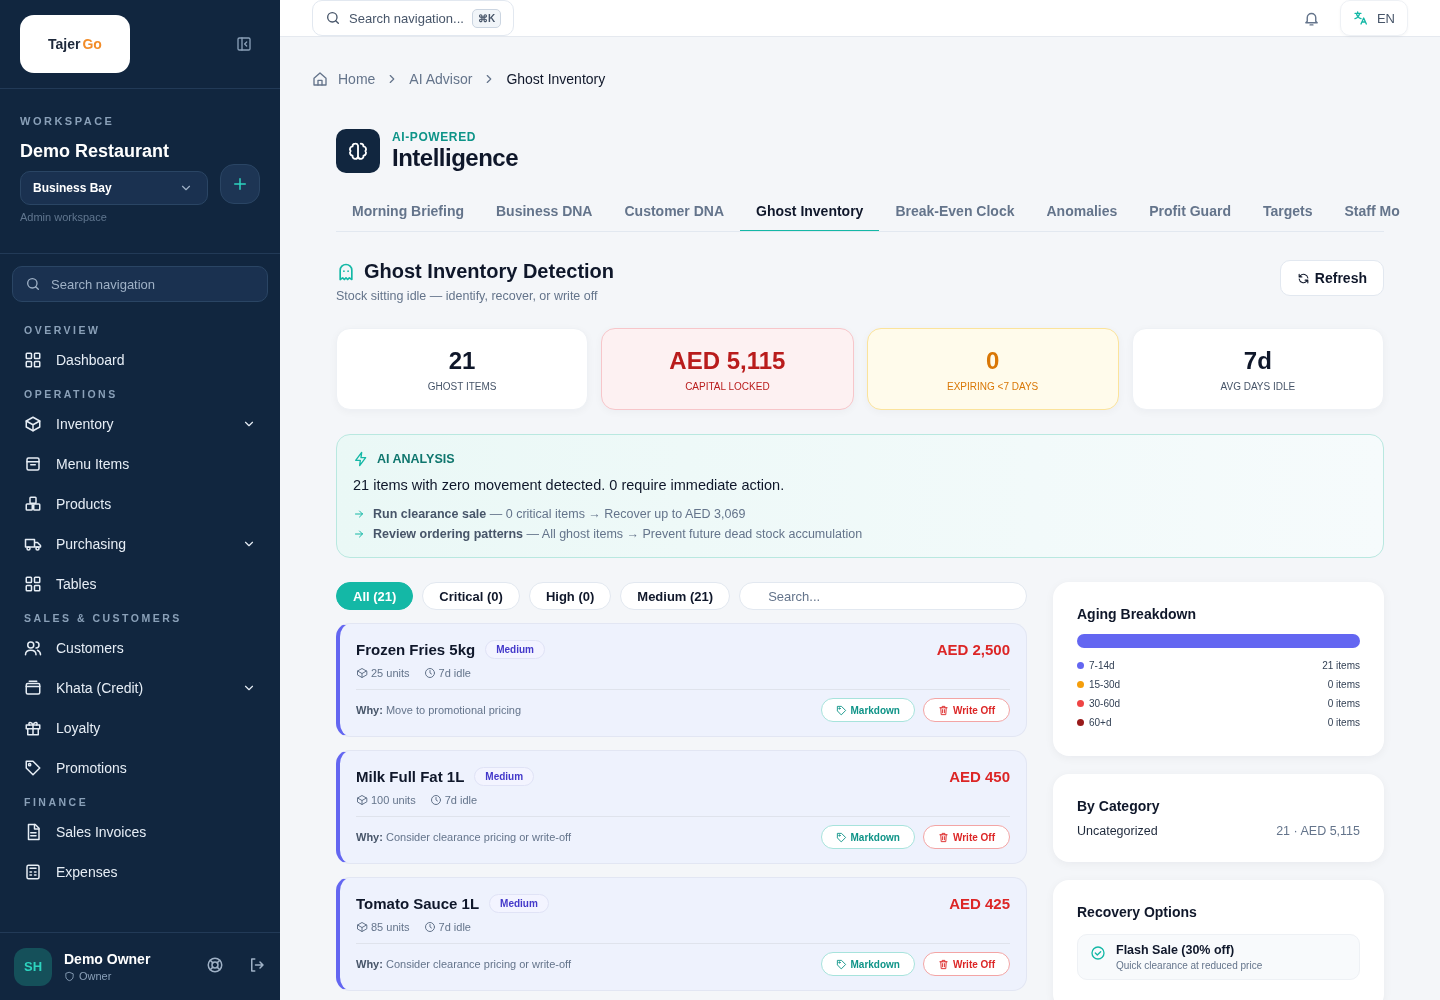 The width and height of the screenshot is (1440, 1000). I want to click on filter-chip: Critical (0), so click(471, 596).